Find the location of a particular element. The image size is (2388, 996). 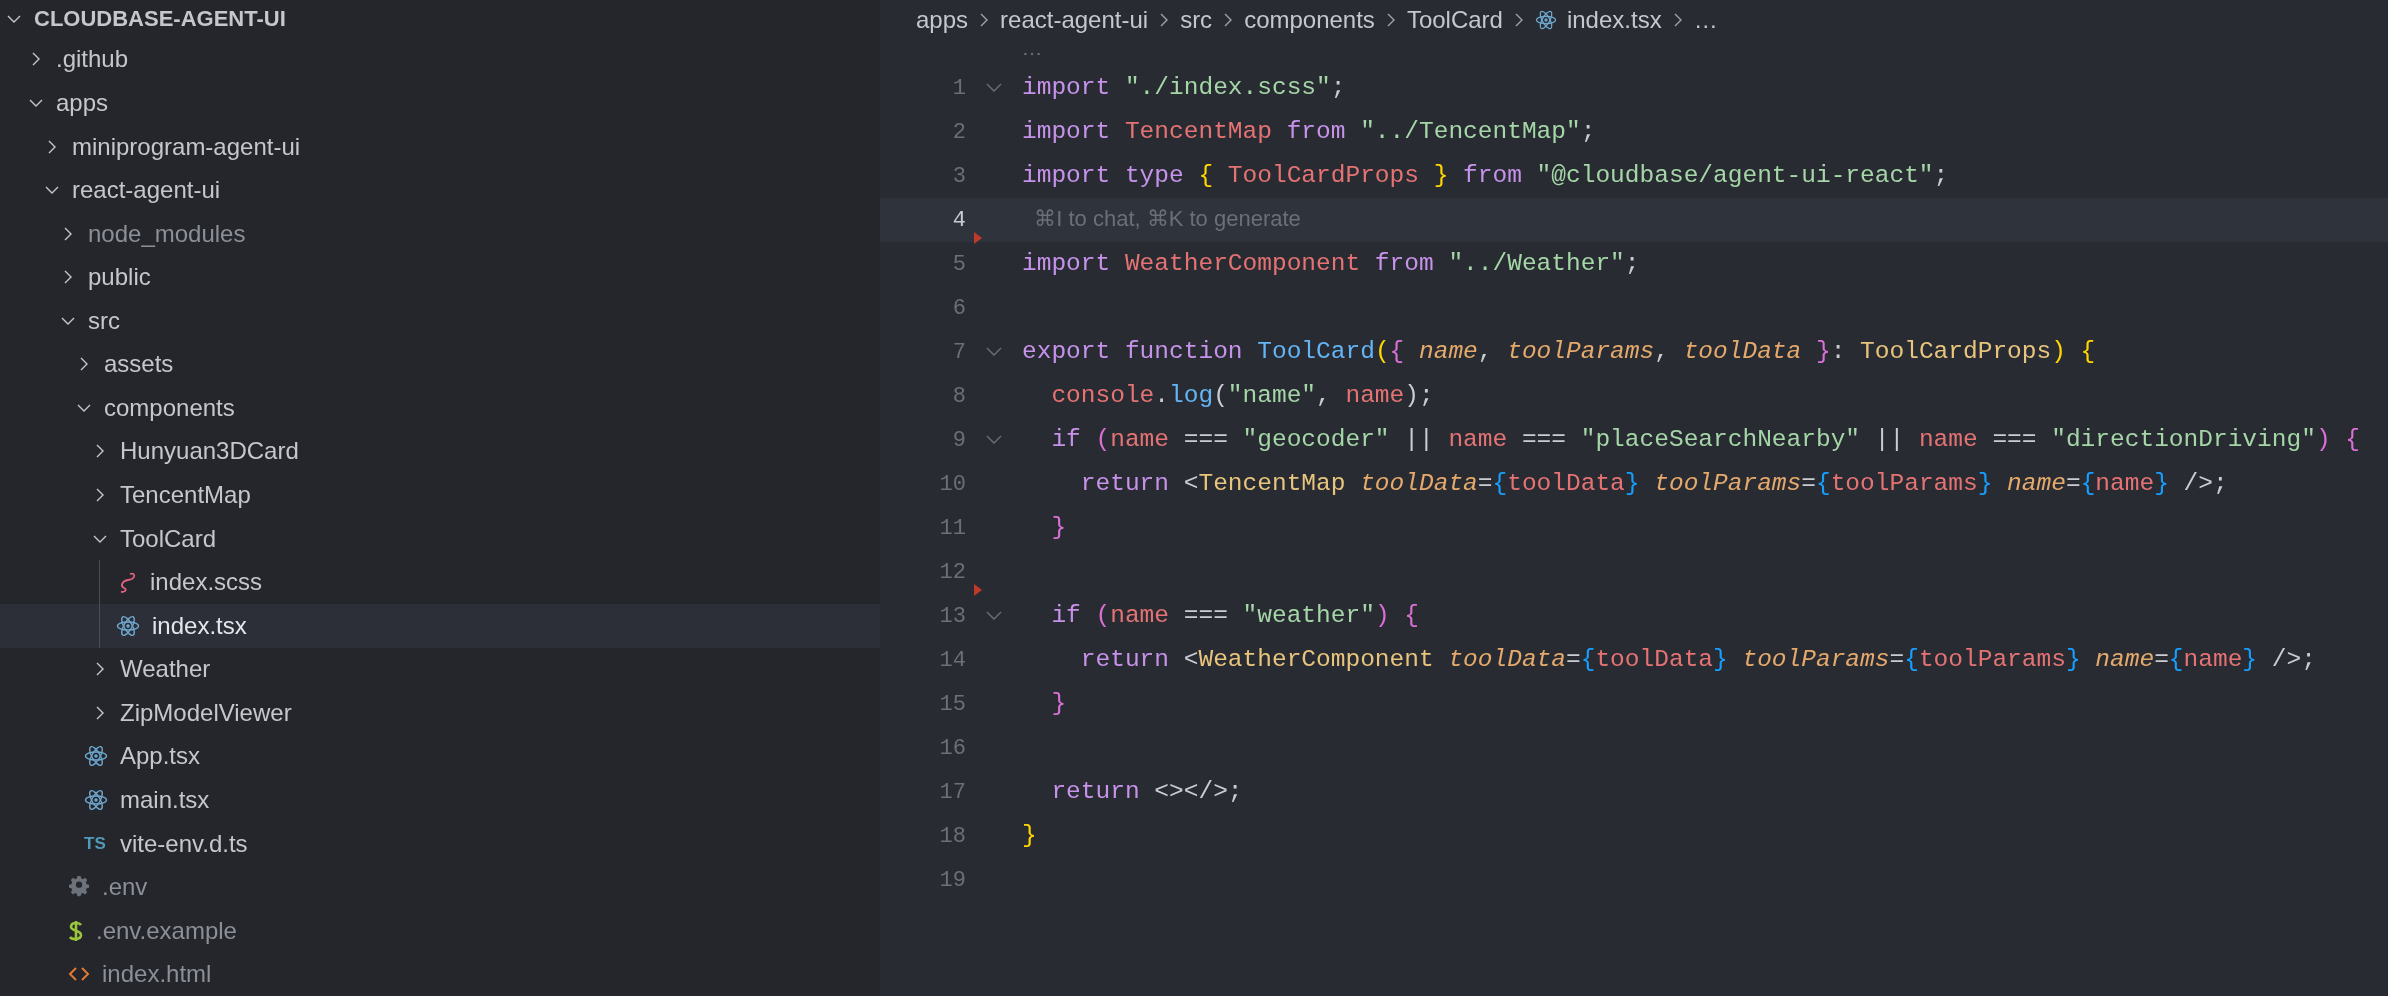

code-line: import type { ToolCardProps } from "@cloudbase/agent-ui-react"; is located at coordinates (1485, 175).